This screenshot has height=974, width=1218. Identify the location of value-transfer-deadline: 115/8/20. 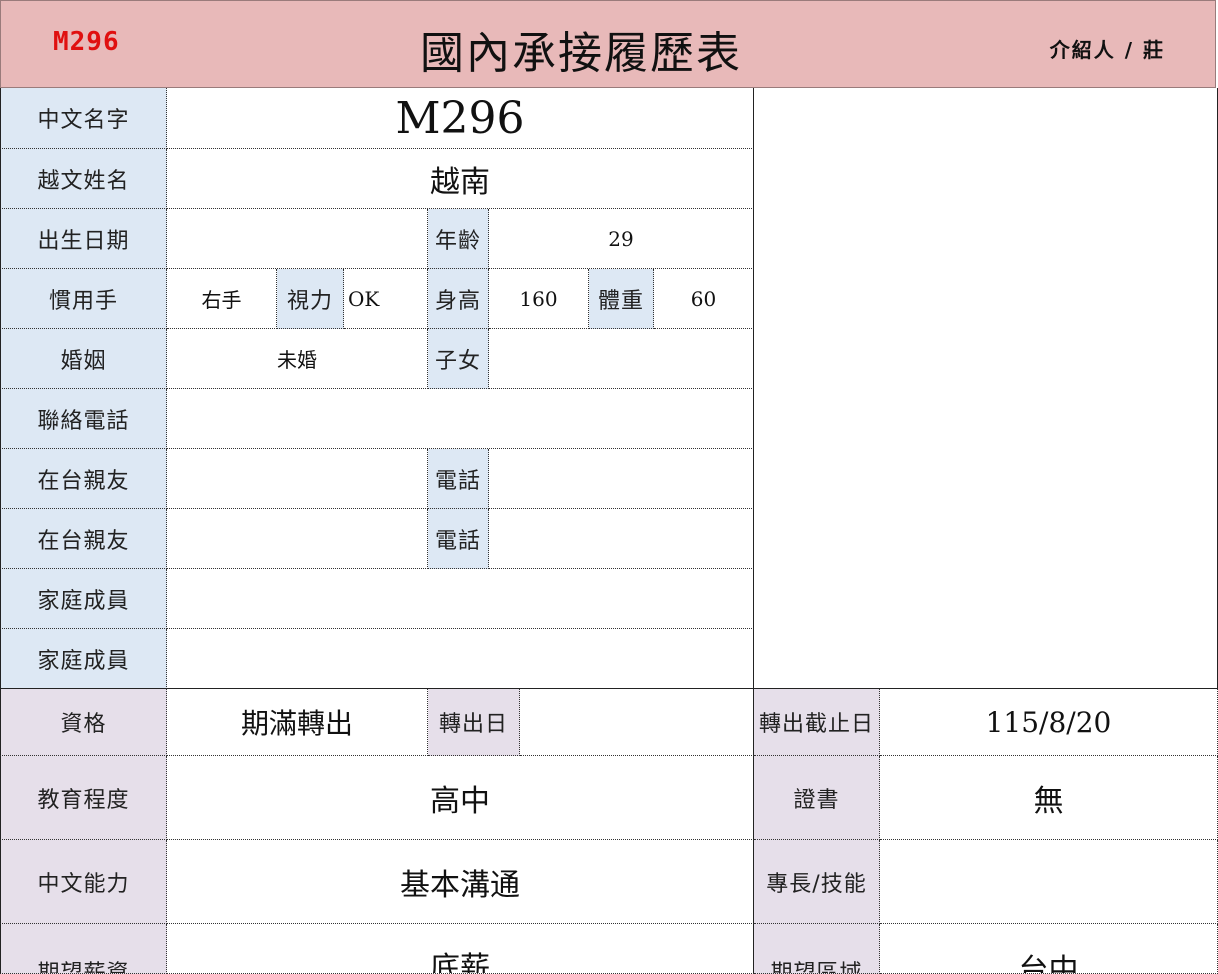
(1049, 722).